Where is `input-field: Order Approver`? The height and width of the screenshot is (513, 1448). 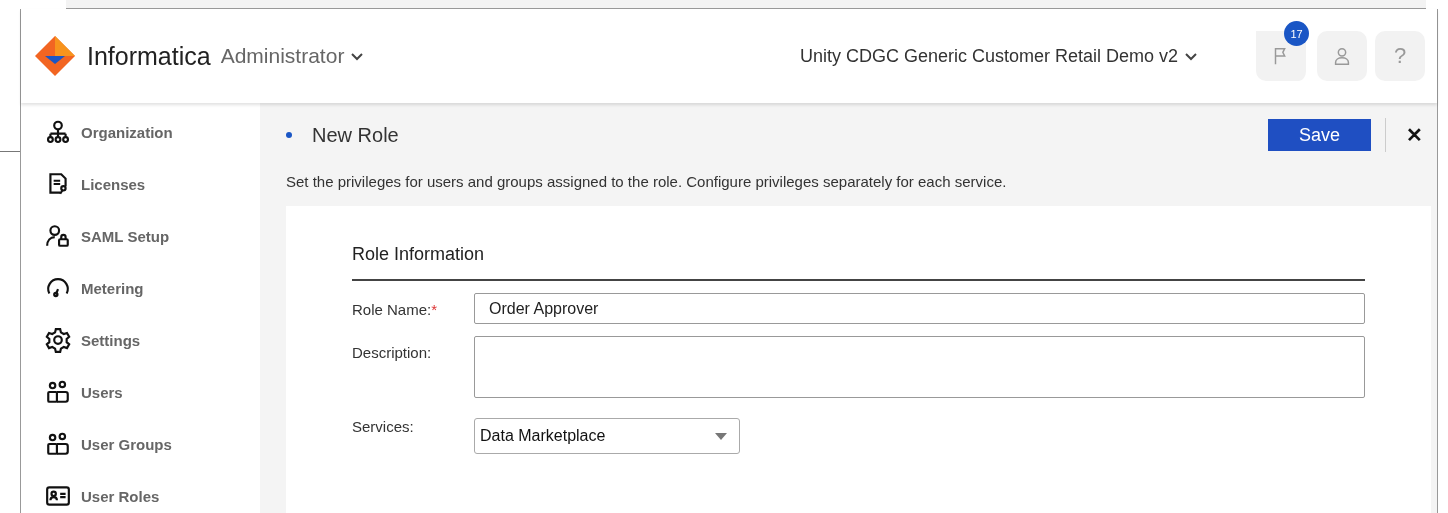 input-field: Order Approver is located at coordinates (919, 308).